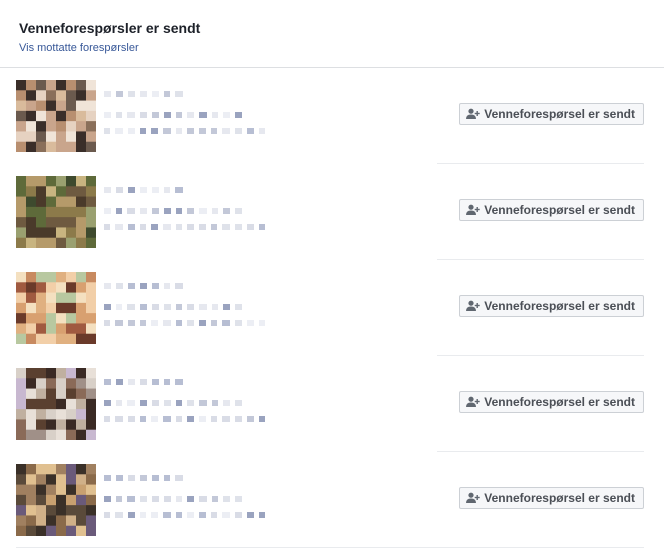 The width and height of the screenshot is (664, 551). I want to click on view-received-requests-link: Vis mottatte forespørsler, so click(79, 48).